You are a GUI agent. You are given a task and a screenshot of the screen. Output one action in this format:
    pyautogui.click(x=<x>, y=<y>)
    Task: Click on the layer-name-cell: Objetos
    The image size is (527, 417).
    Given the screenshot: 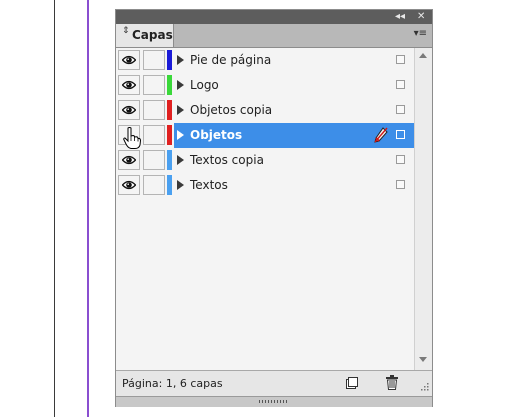 What is the action you would take?
    pyautogui.click(x=294, y=135)
    